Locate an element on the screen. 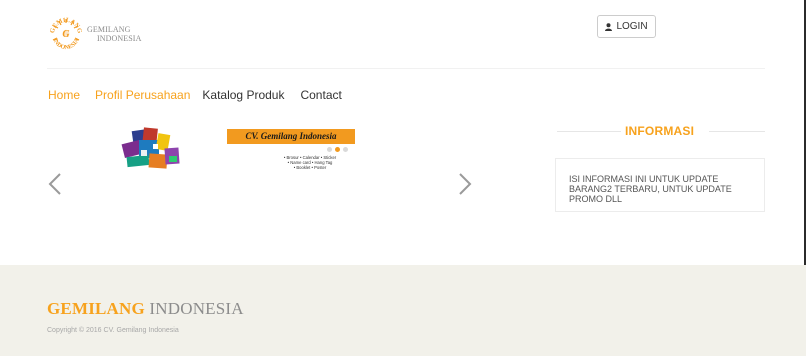  user-icon is located at coordinates (609, 26).